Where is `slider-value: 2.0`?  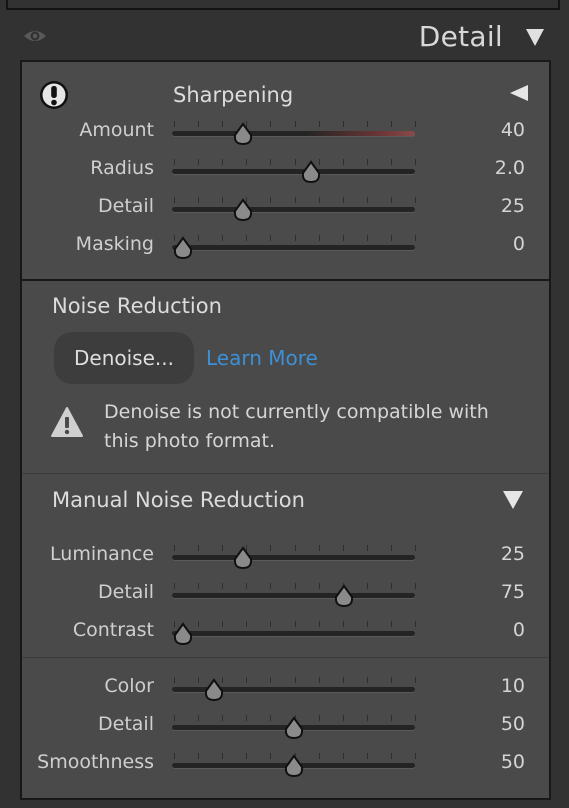 slider-value: 2.0 is located at coordinates (510, 168).